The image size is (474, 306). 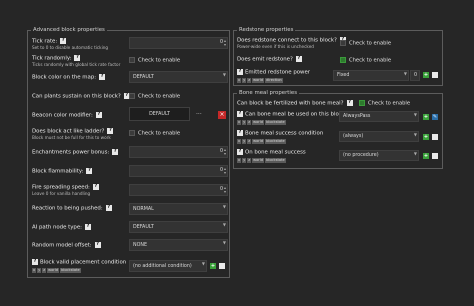 What do you see at coordinates (61, 187) in the screenshot?
I see `fire-speed-label: Fire spreading speed:` at bounding box center [61, 187].